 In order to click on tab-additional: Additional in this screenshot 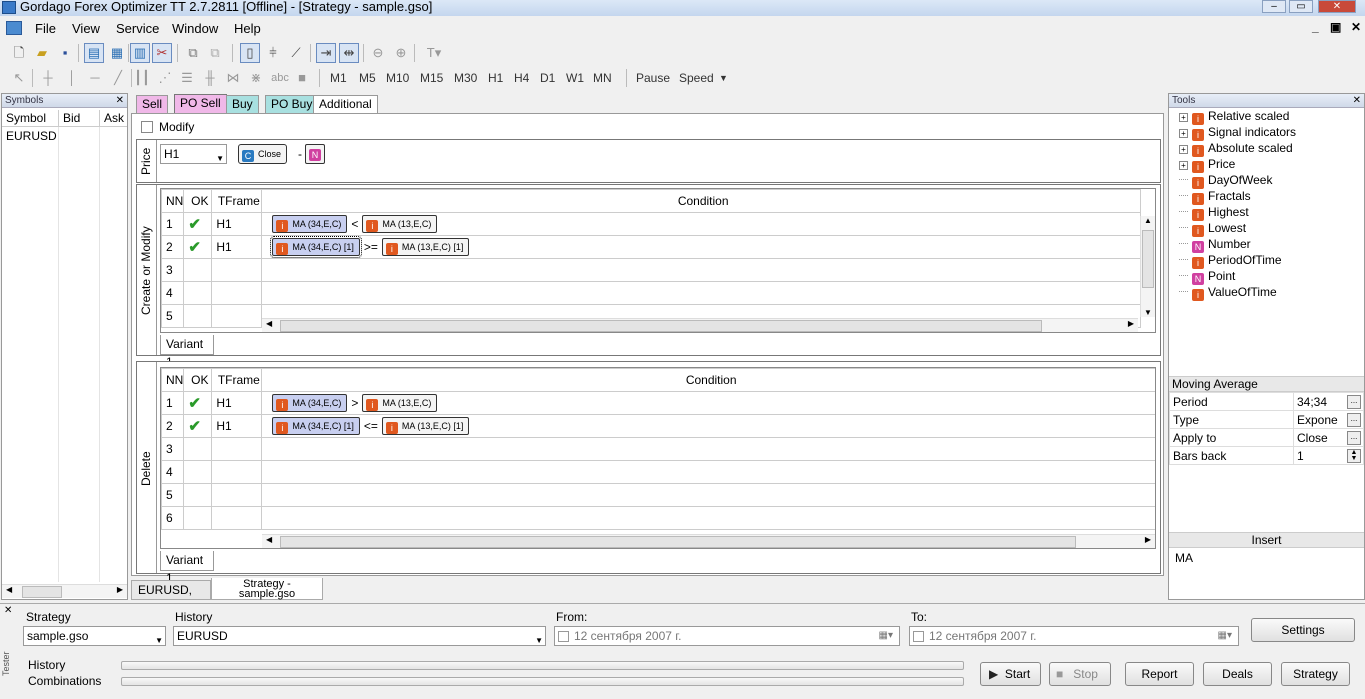, I will do `click(345, 104)`.